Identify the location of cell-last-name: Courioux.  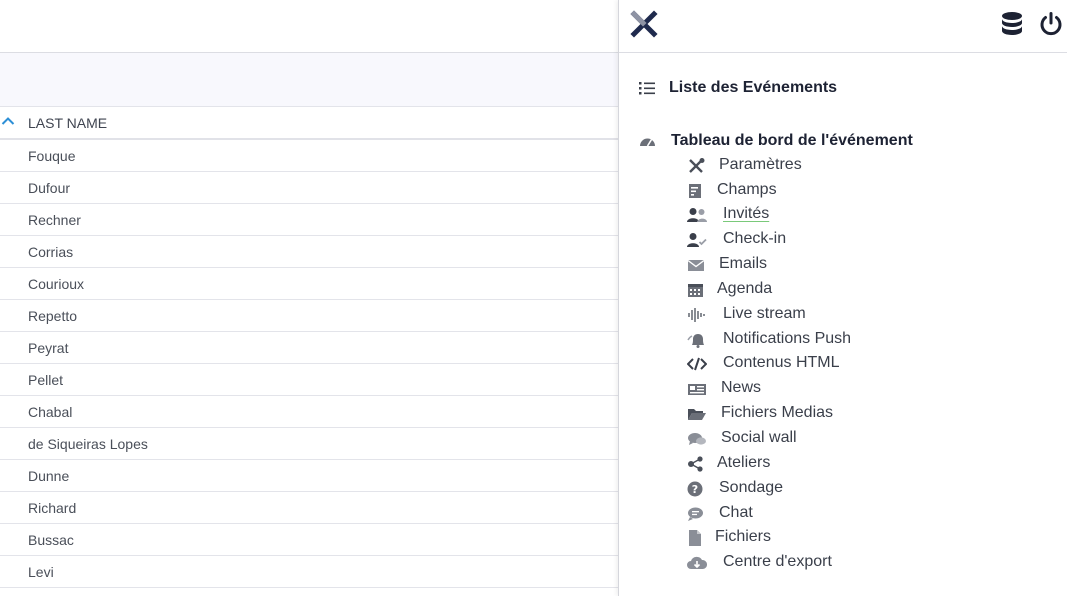
(56, 284).